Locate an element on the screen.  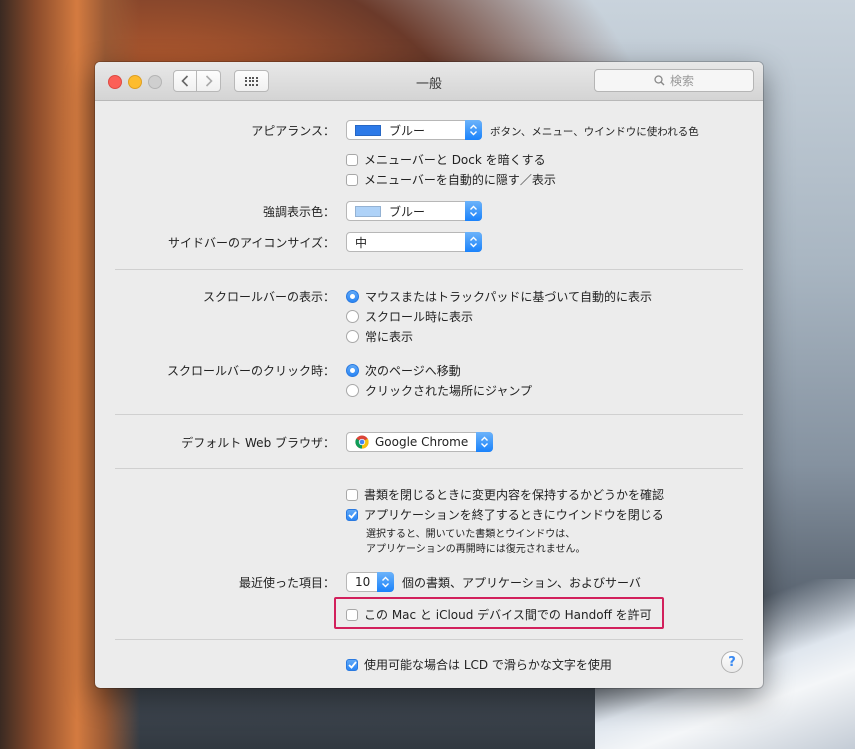
dark-menubar-checkbox is located at coordinates (352, 159).